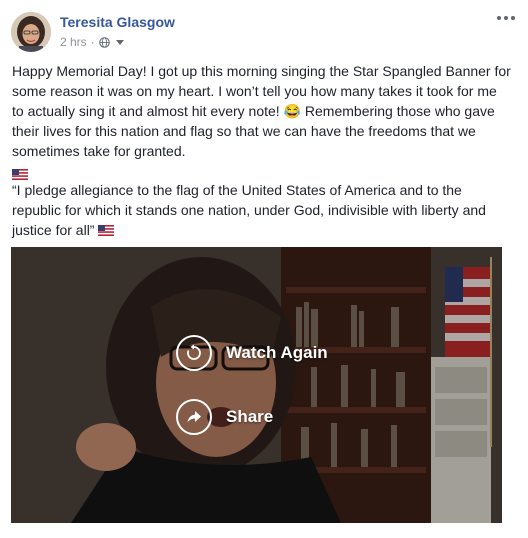 Image resolution: width=528 pixels, height=538 pixels. I want to click on avatar, so click(31, 32).